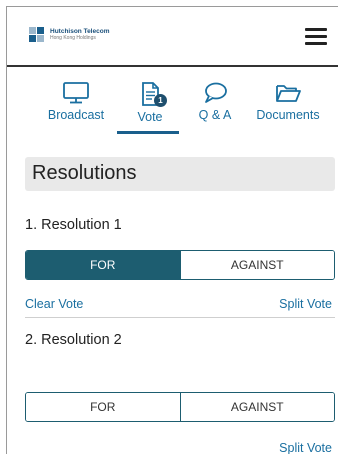  Describe the element at coordinates (305, 447) in the screenshot. I see `resolution-2-split-vote-link: Split Vote` at that location.